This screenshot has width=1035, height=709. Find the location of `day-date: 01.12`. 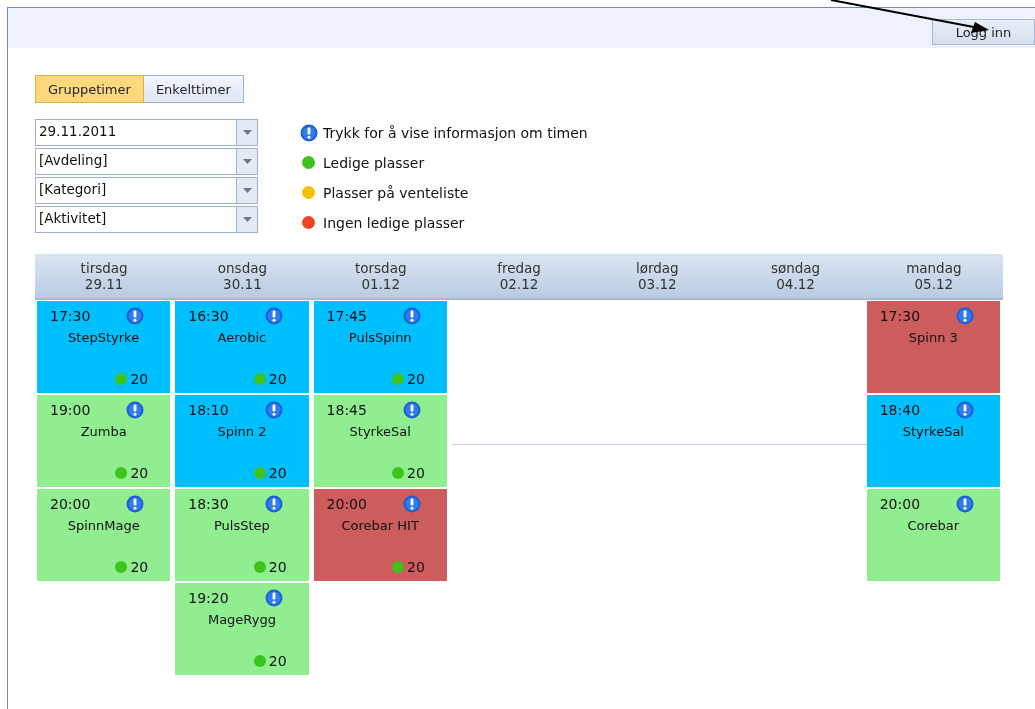

day-date: 01.12 is located at coordinates (381, 284).